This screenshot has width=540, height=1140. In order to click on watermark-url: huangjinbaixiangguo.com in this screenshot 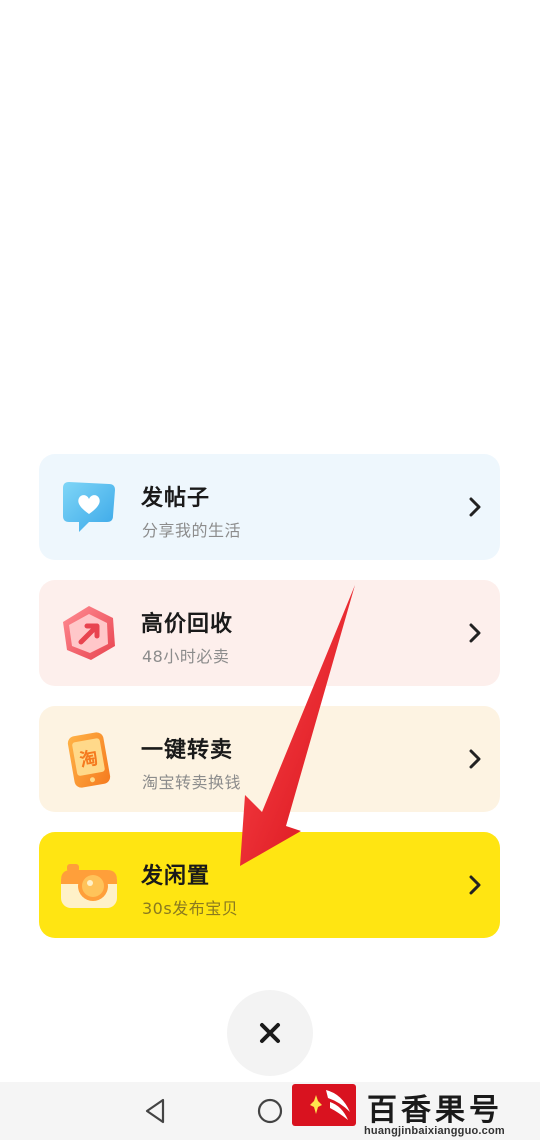, I will do `click(434, 1131)`.